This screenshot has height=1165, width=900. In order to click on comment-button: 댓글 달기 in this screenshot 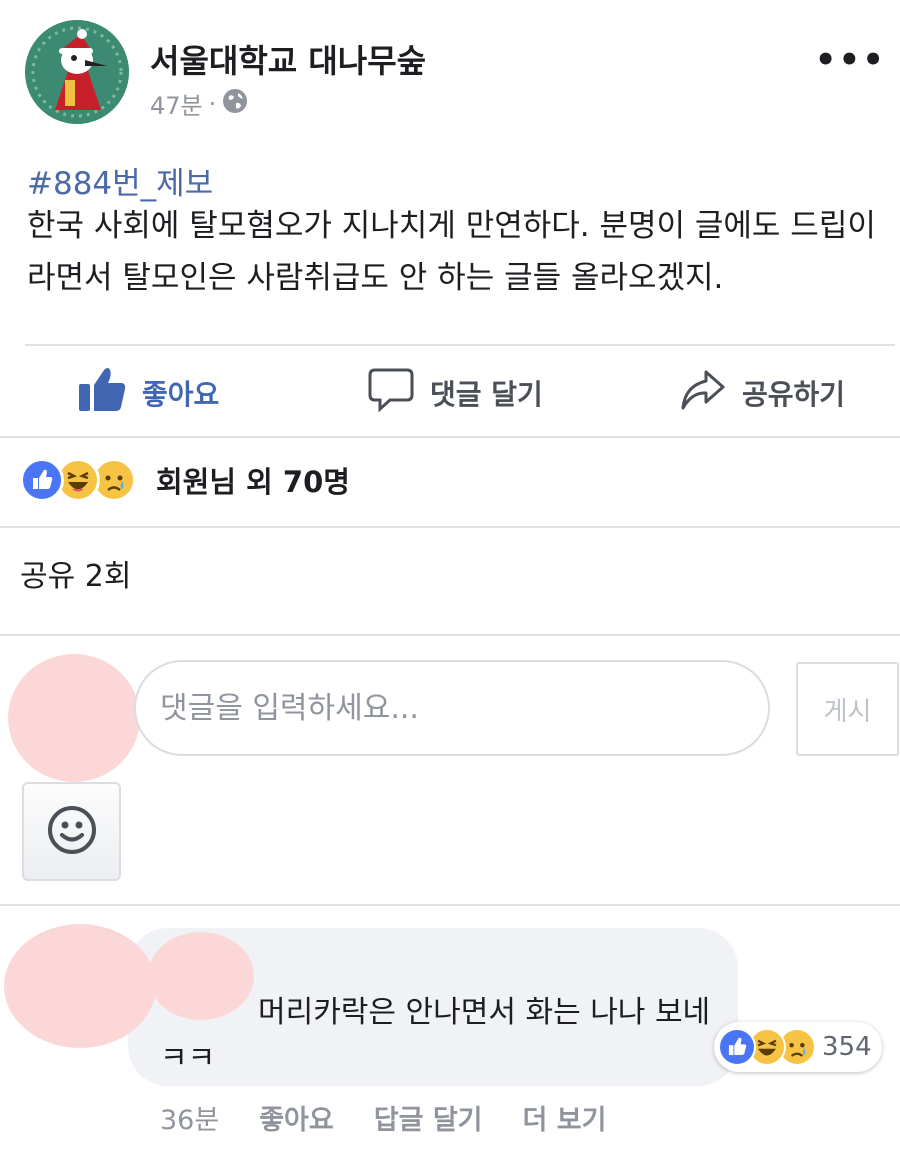, I will do `click(455, 392)`.